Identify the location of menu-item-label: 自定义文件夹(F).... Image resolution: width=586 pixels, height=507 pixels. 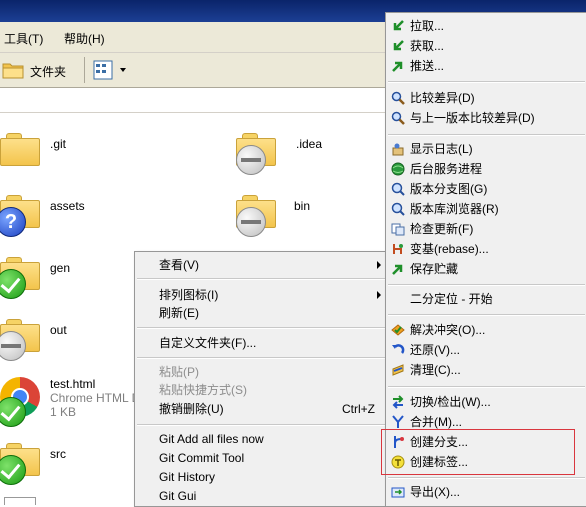
(208, 343).